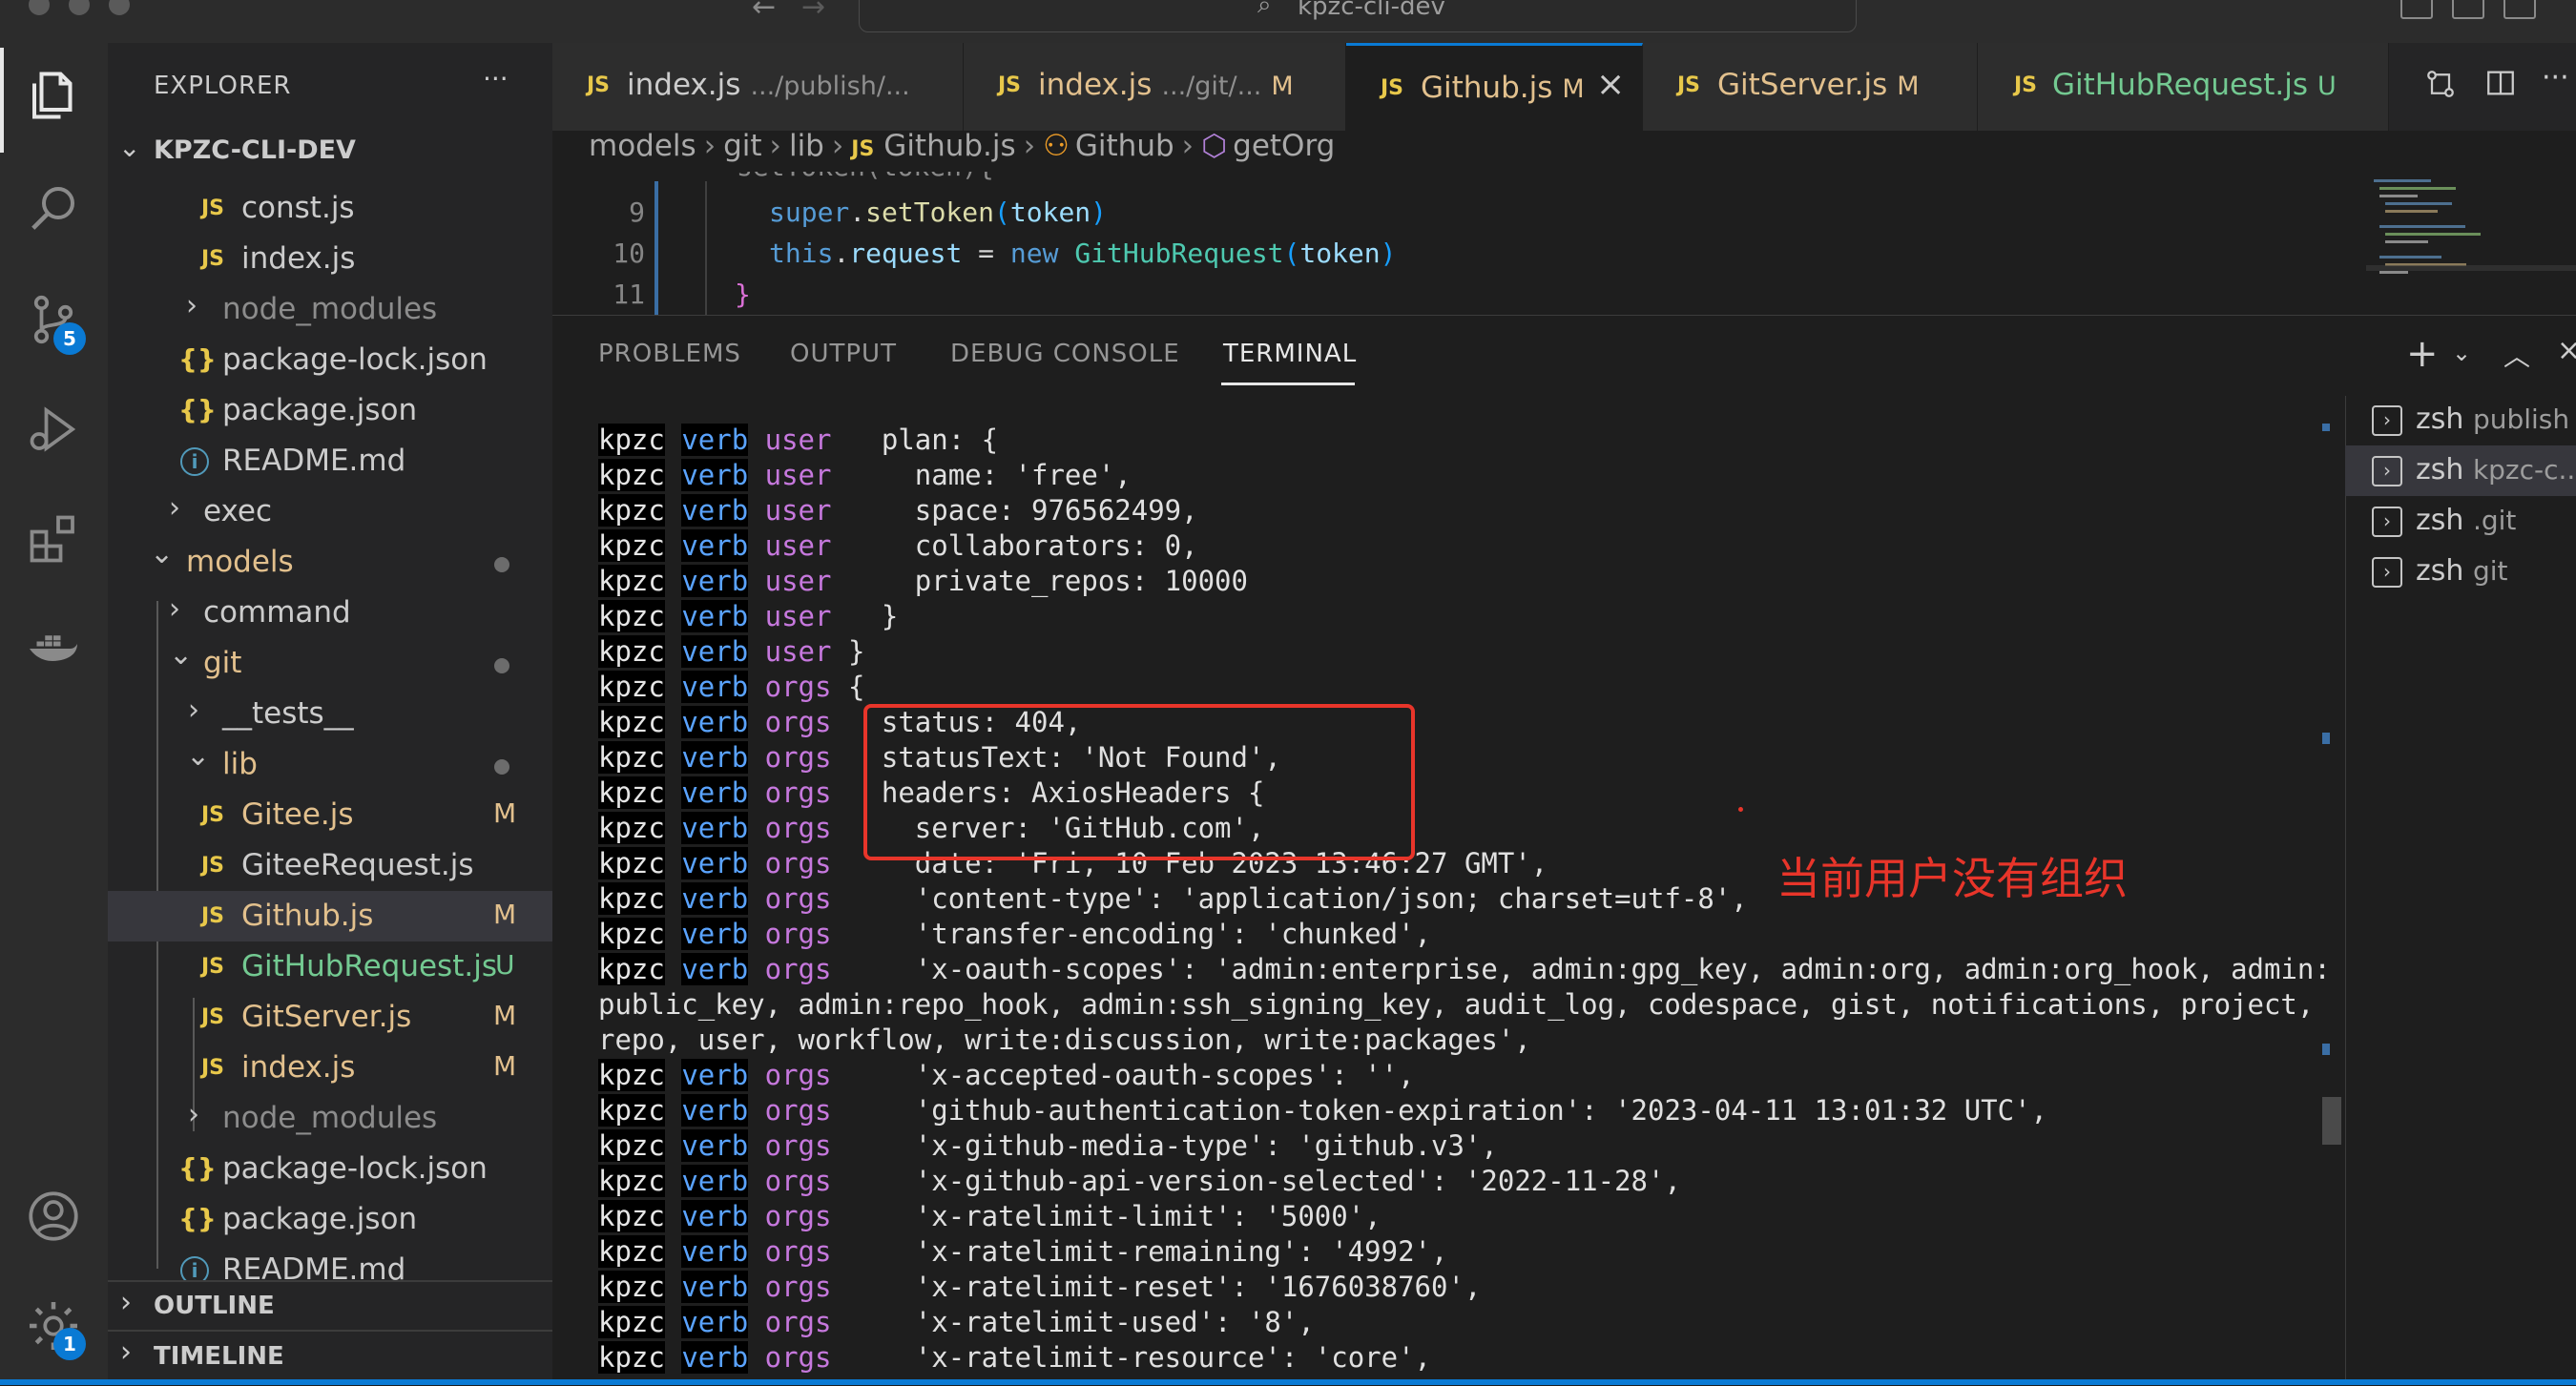 The height and width of the screenshot is (1386, 2576). I want to click on line-number: 9, so click(637, 212).